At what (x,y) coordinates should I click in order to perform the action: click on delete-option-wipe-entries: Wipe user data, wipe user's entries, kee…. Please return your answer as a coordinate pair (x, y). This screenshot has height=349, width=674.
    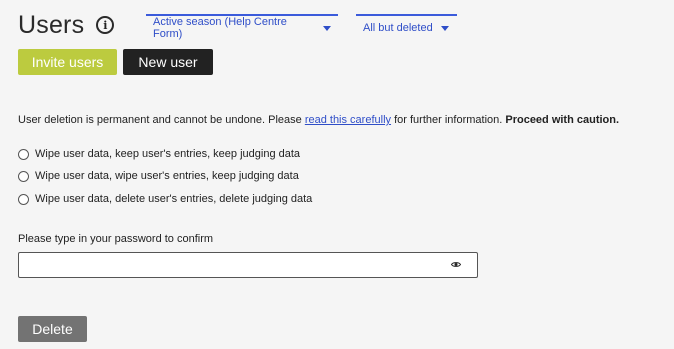
    Looking at the image, I should click on (158, 176).